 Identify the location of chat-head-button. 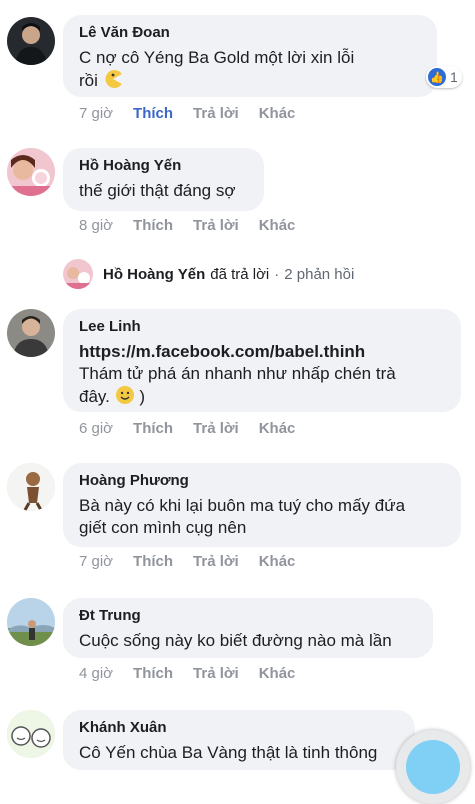
(433, 767).